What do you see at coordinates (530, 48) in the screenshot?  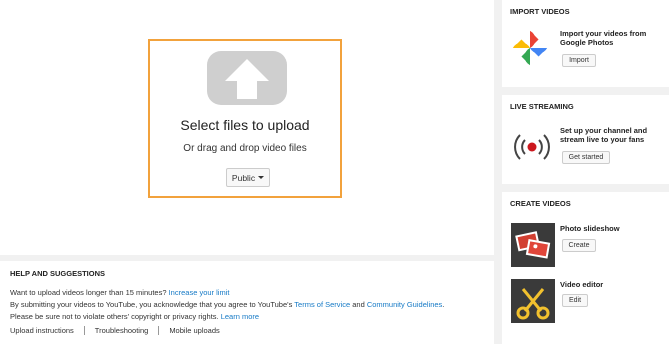 I see `google-photos-pinwheel-icon` at bounding box center [530, 48].